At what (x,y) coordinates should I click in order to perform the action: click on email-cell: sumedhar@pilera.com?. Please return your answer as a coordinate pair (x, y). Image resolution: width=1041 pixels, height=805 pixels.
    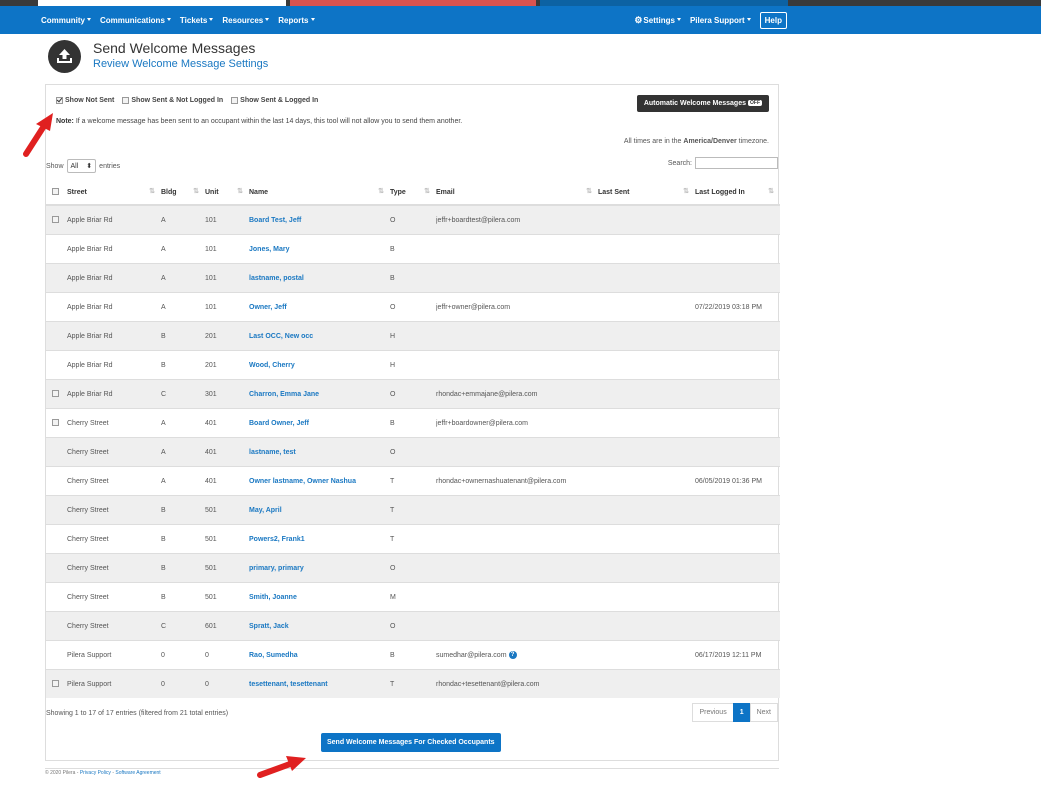
    Looking at the image, I should click on (517, 655).